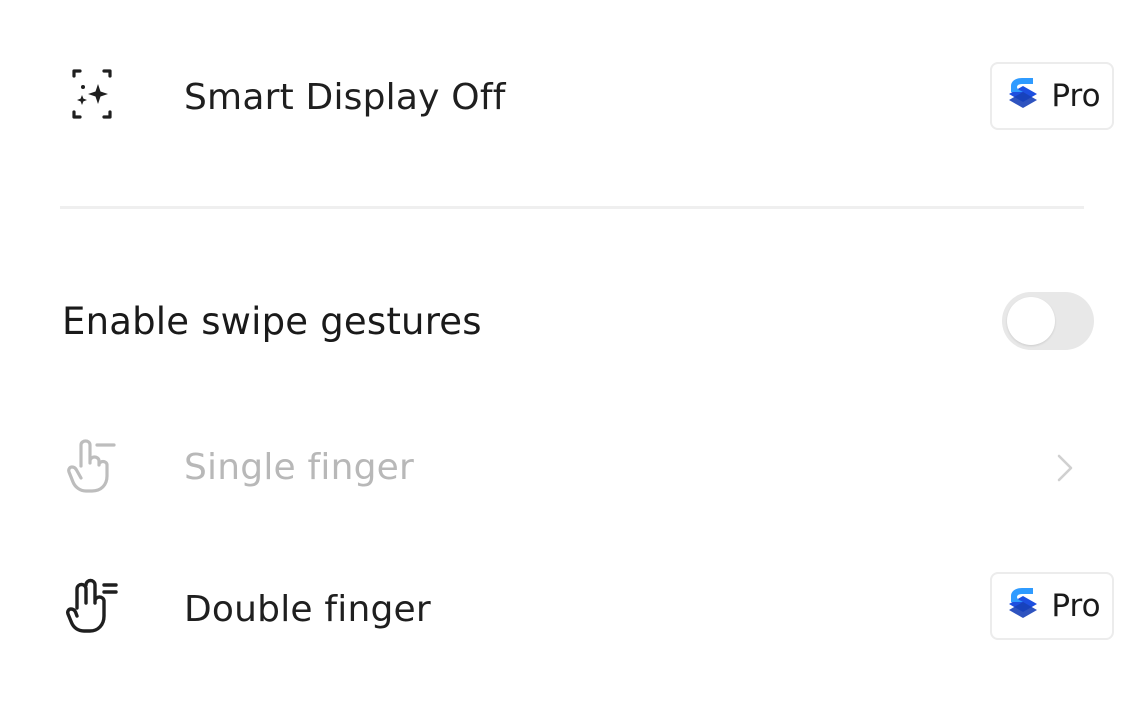 This screenshot has height=716, width=1146. What do you see at coordinates (573, 610) in the screenshot?
I see `double-finger-row: Double finger Pro` at bounding box center [573, 610].